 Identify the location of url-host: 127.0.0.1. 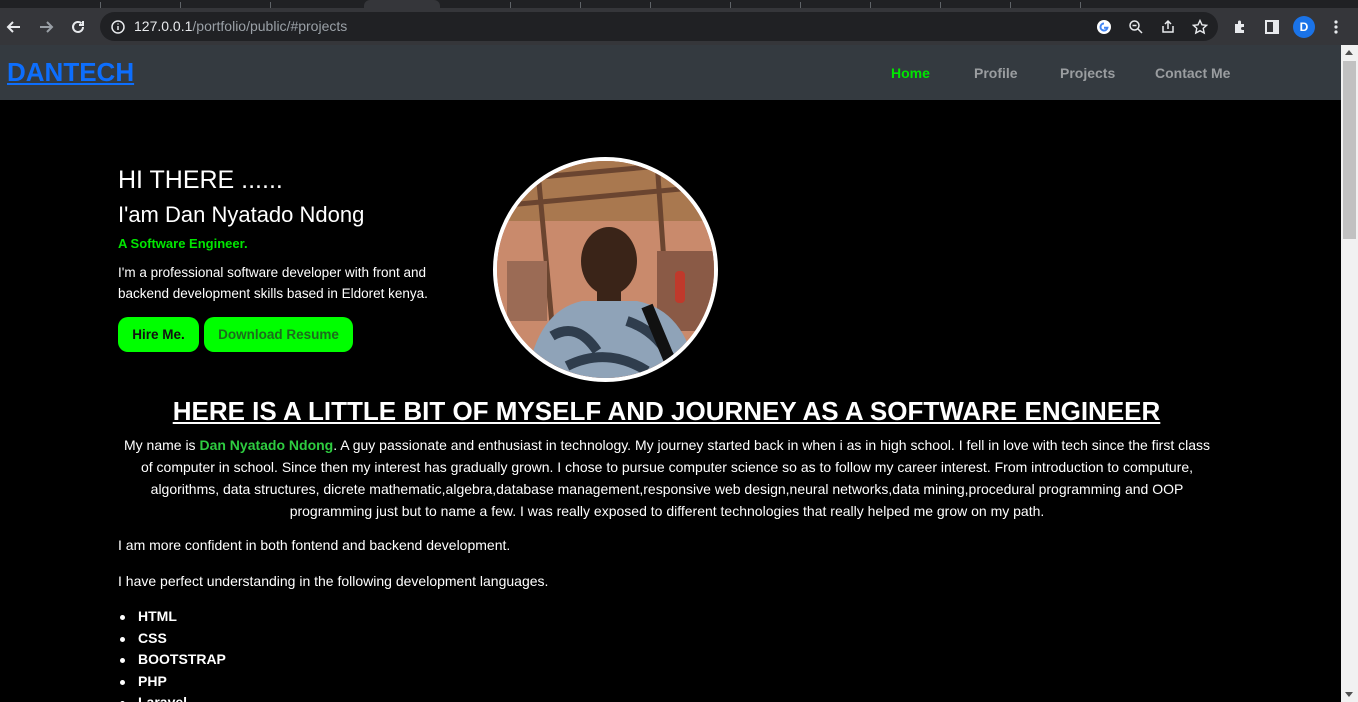
(163, 26).